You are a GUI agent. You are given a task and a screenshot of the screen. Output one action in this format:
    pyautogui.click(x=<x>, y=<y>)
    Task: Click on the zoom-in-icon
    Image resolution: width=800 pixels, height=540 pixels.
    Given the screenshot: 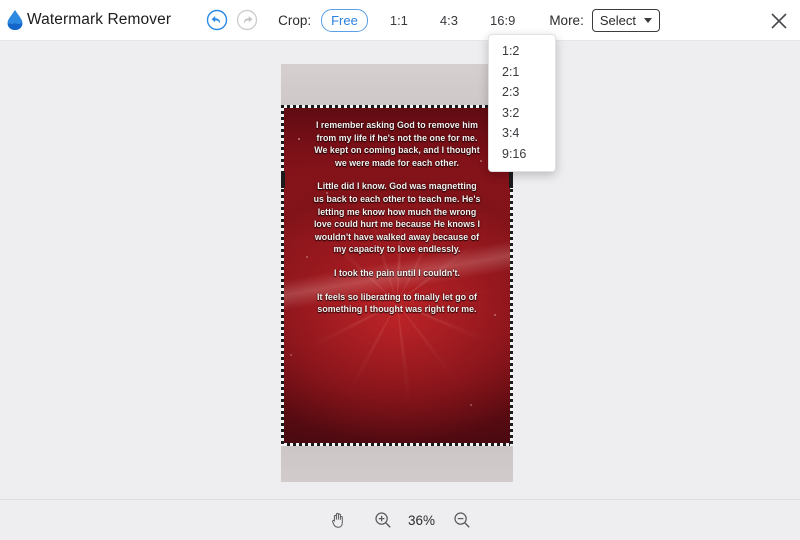 What is the action you would take?
    pyautogui.click(x=383, y=520)
    